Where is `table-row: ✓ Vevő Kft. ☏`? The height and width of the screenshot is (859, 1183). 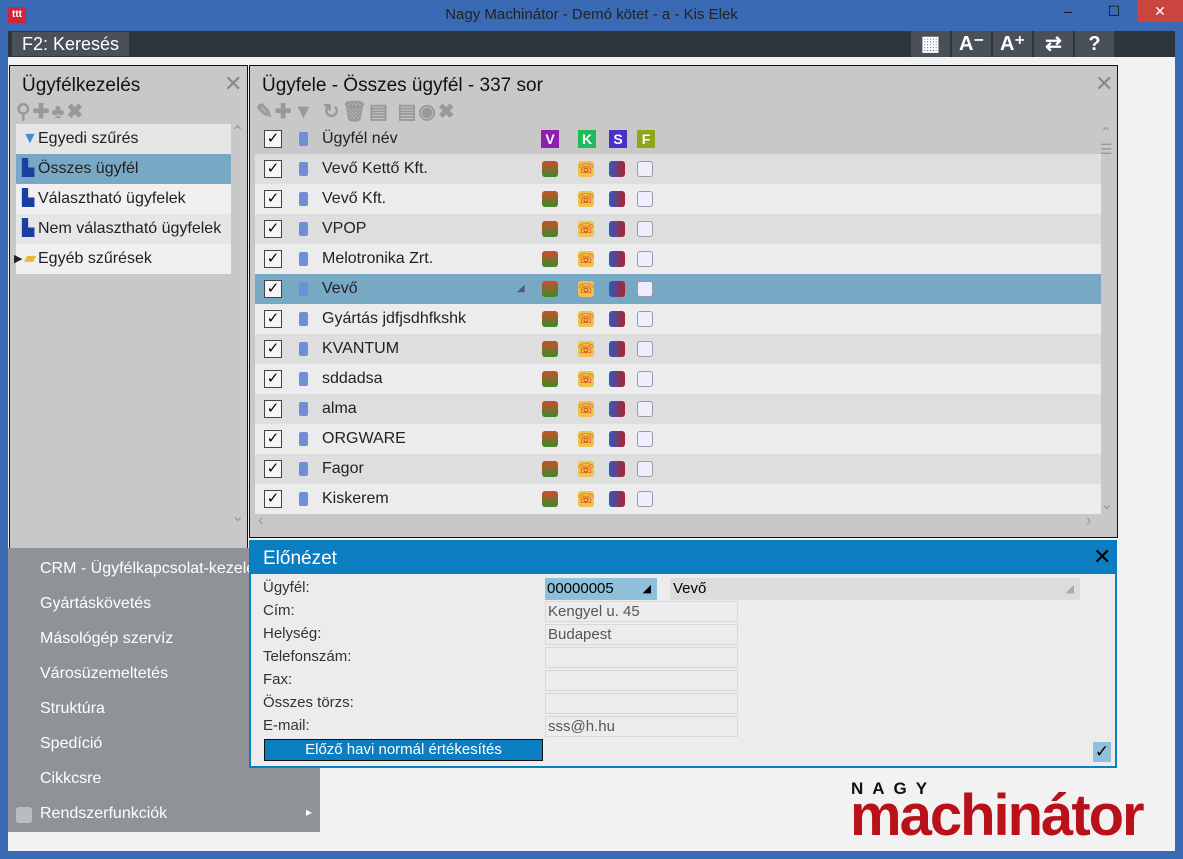
table-row: ✓ Vevő Kft. ☏ is located at coordinates (678, 199).